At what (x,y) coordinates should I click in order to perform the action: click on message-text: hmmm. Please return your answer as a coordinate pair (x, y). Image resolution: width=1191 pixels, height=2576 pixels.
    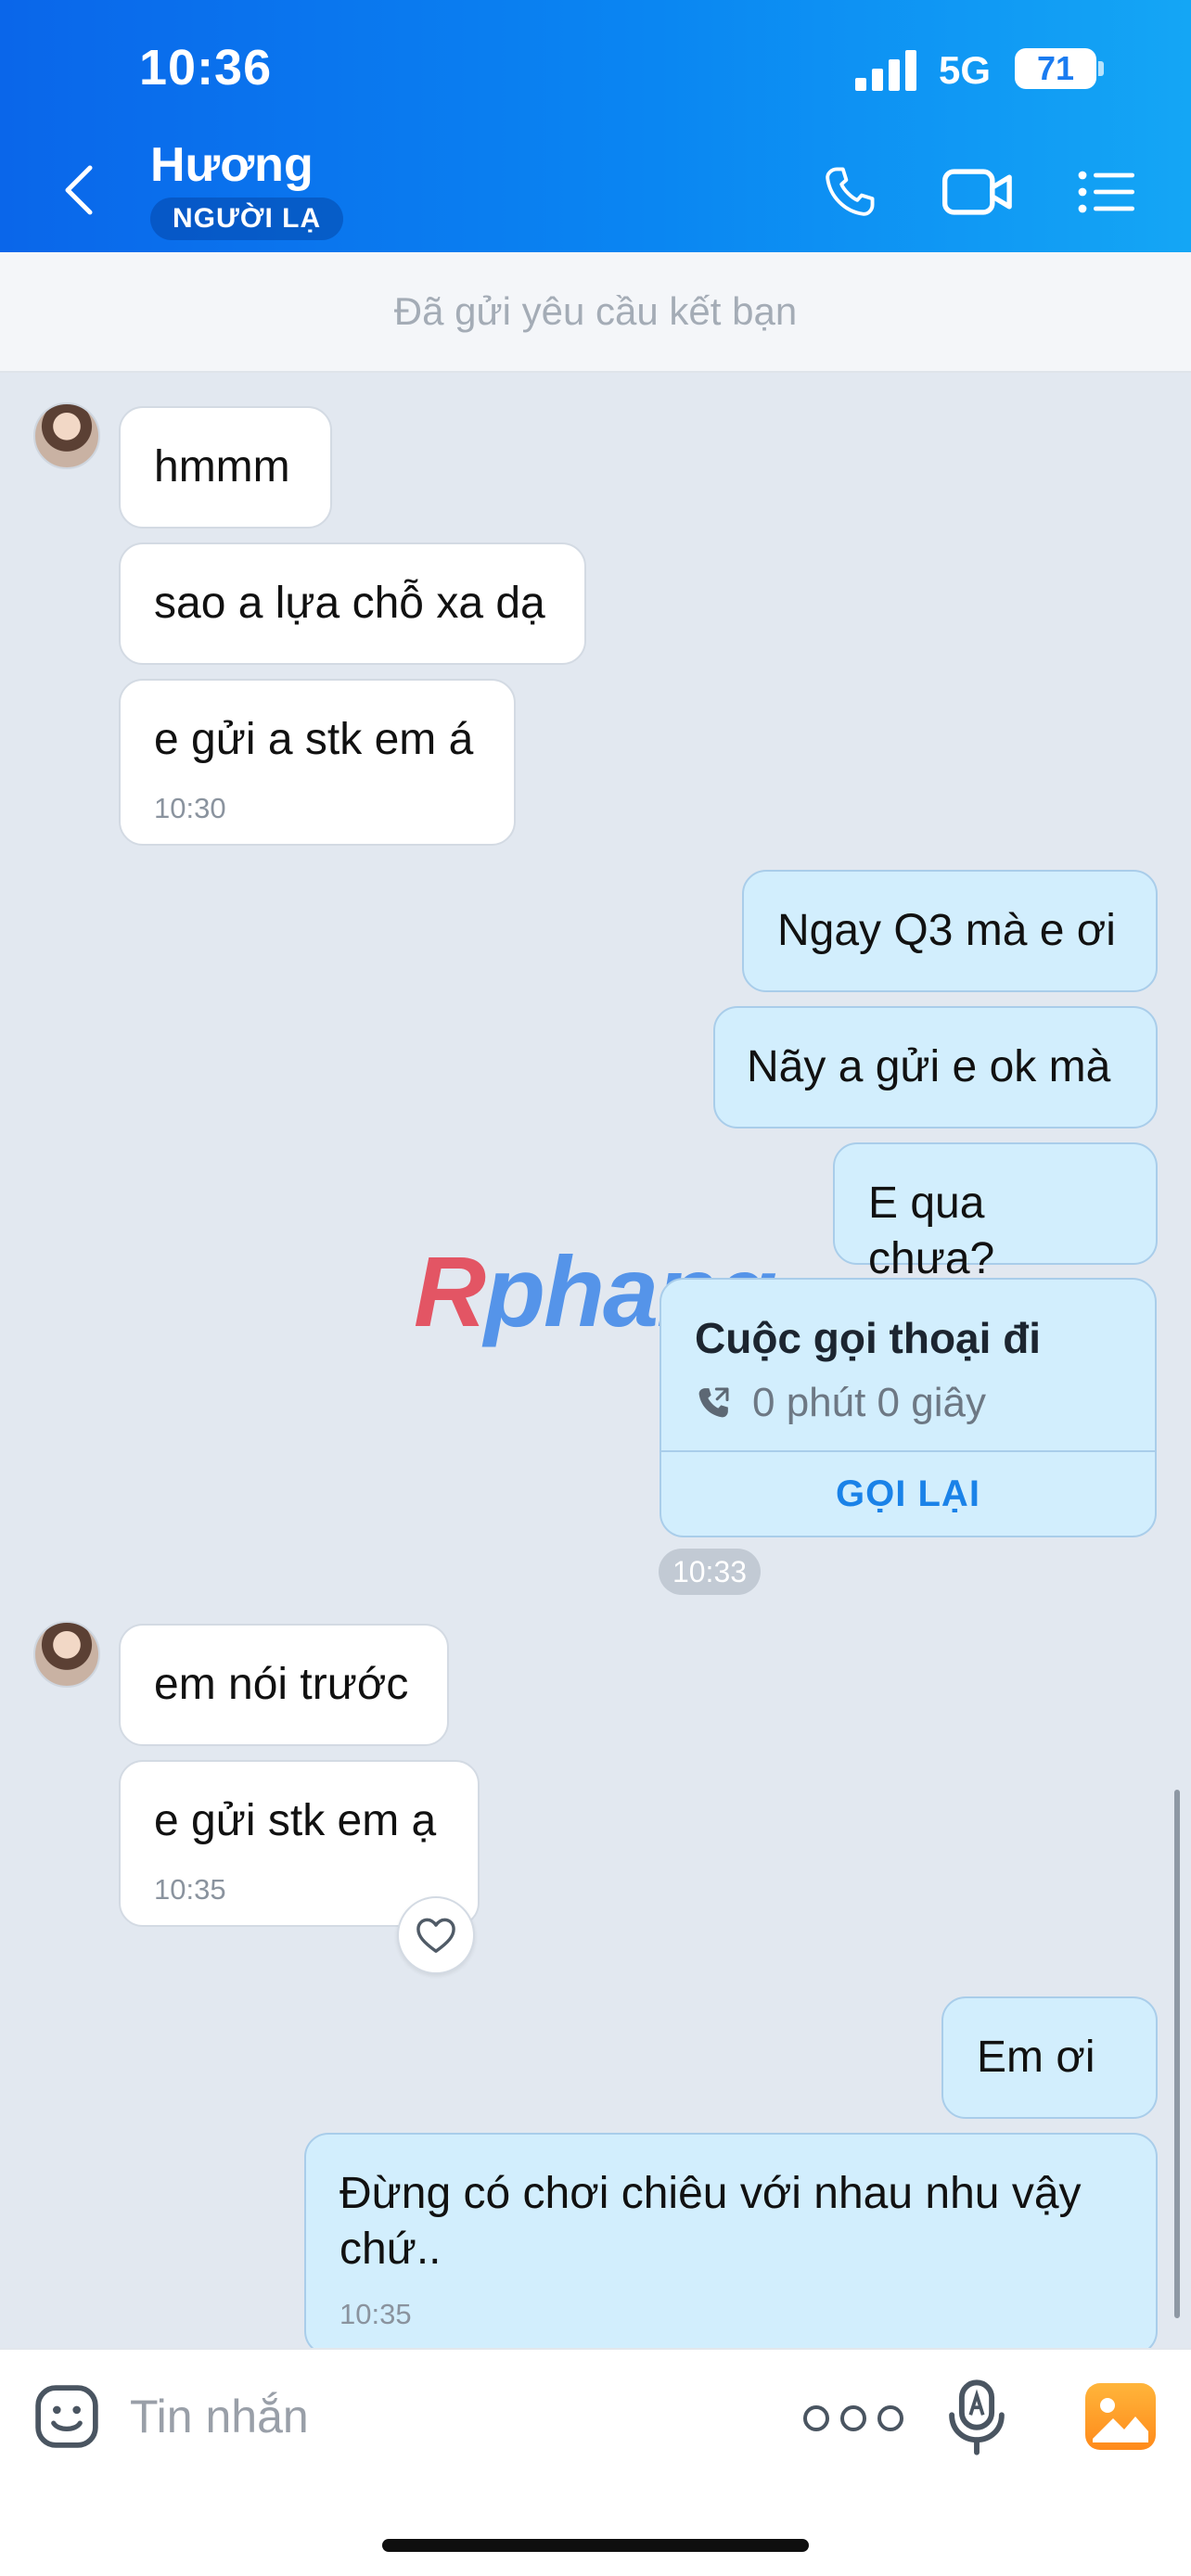
    Looking at the image, I should click on (222, 467).